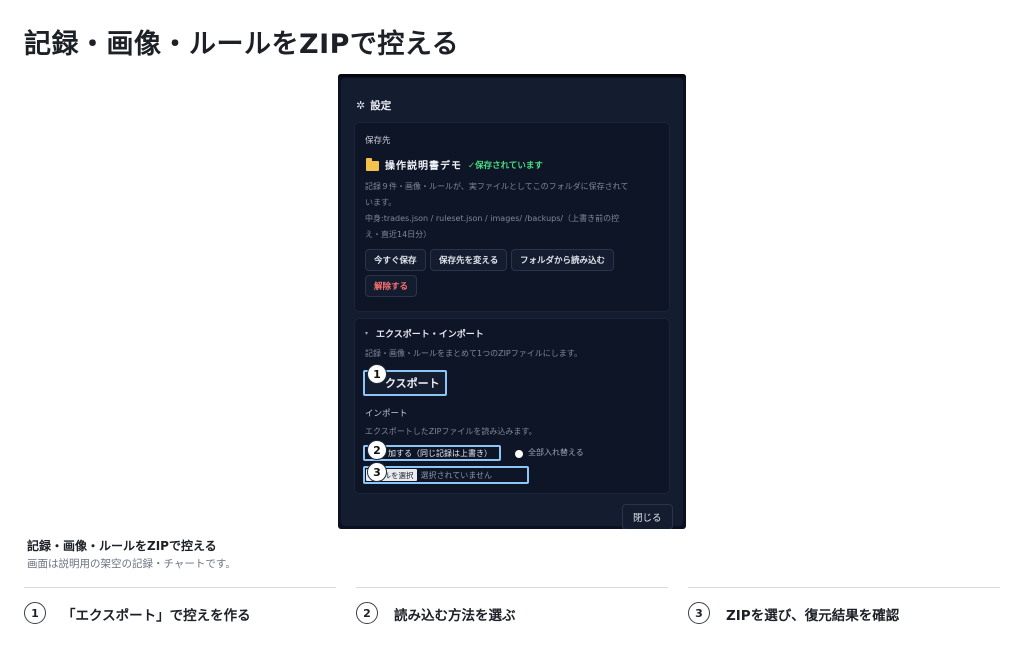  Describe the element at coordinates (647, 516) in the screenshot. I see `close-button: 閉じる` at that location.